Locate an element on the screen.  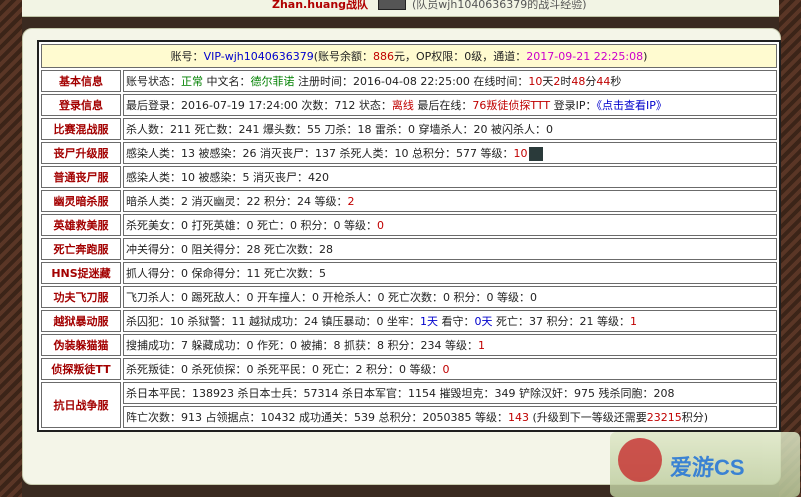
row-label: 登录信息 is located at coordinates (81, 105).